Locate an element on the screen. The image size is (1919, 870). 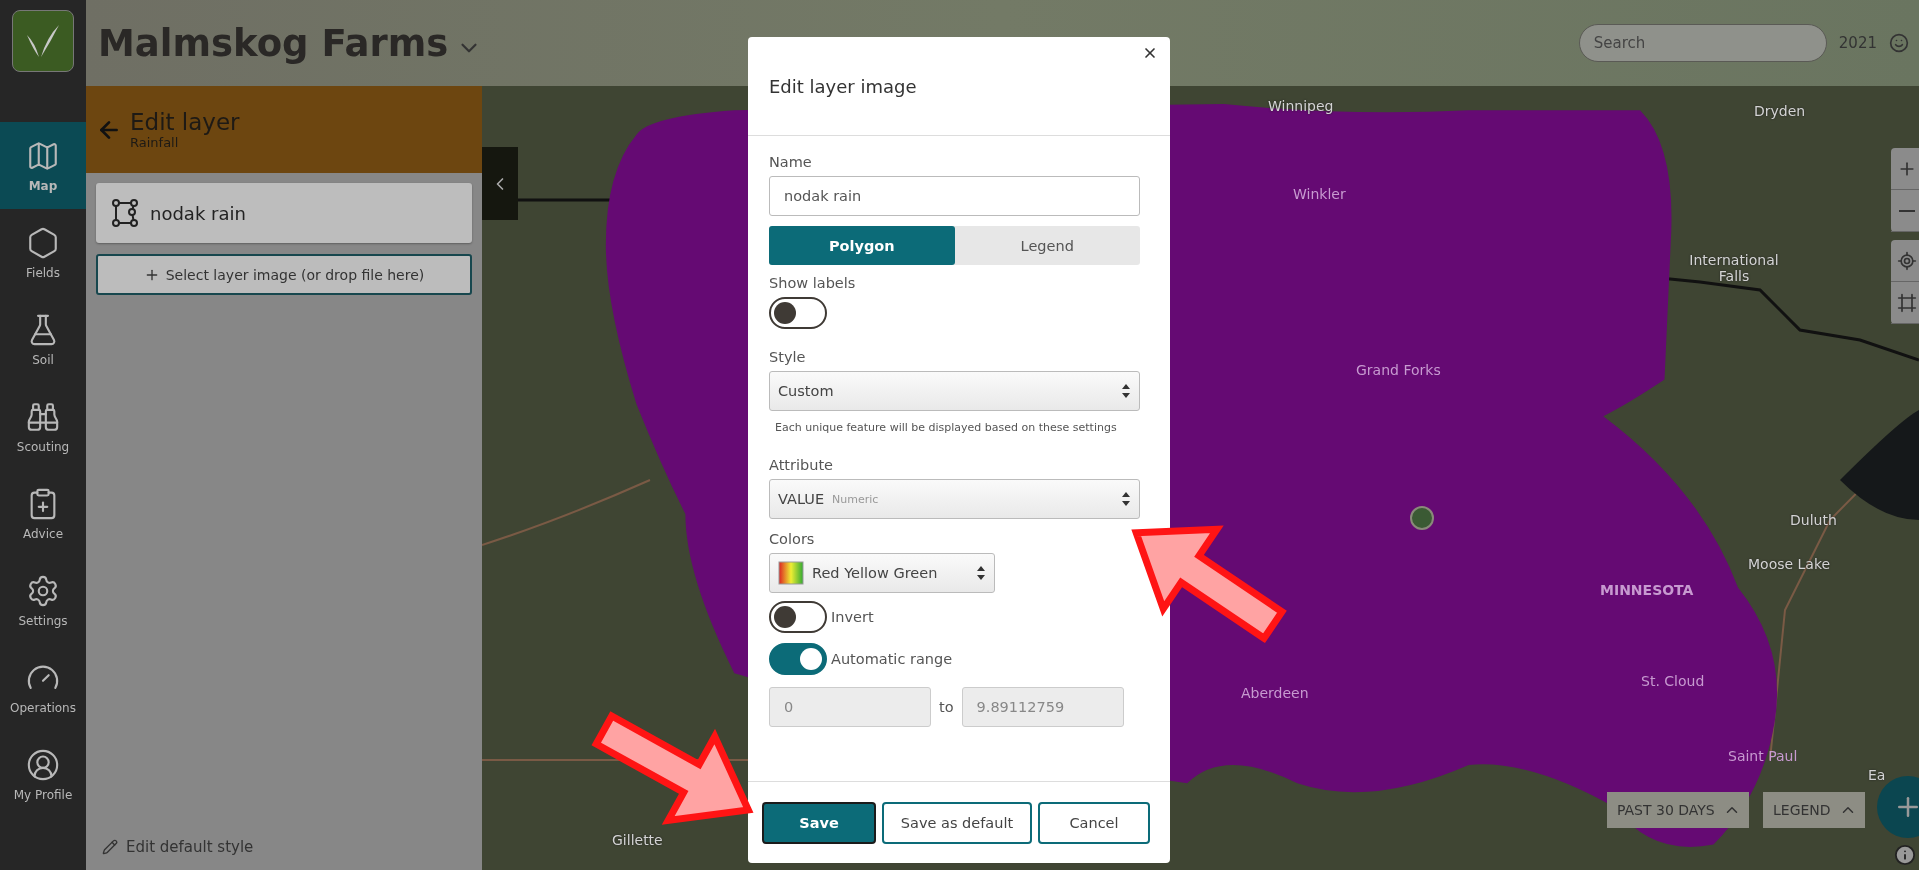
segment-tab: Polygon is located at coordinates (862, 245).